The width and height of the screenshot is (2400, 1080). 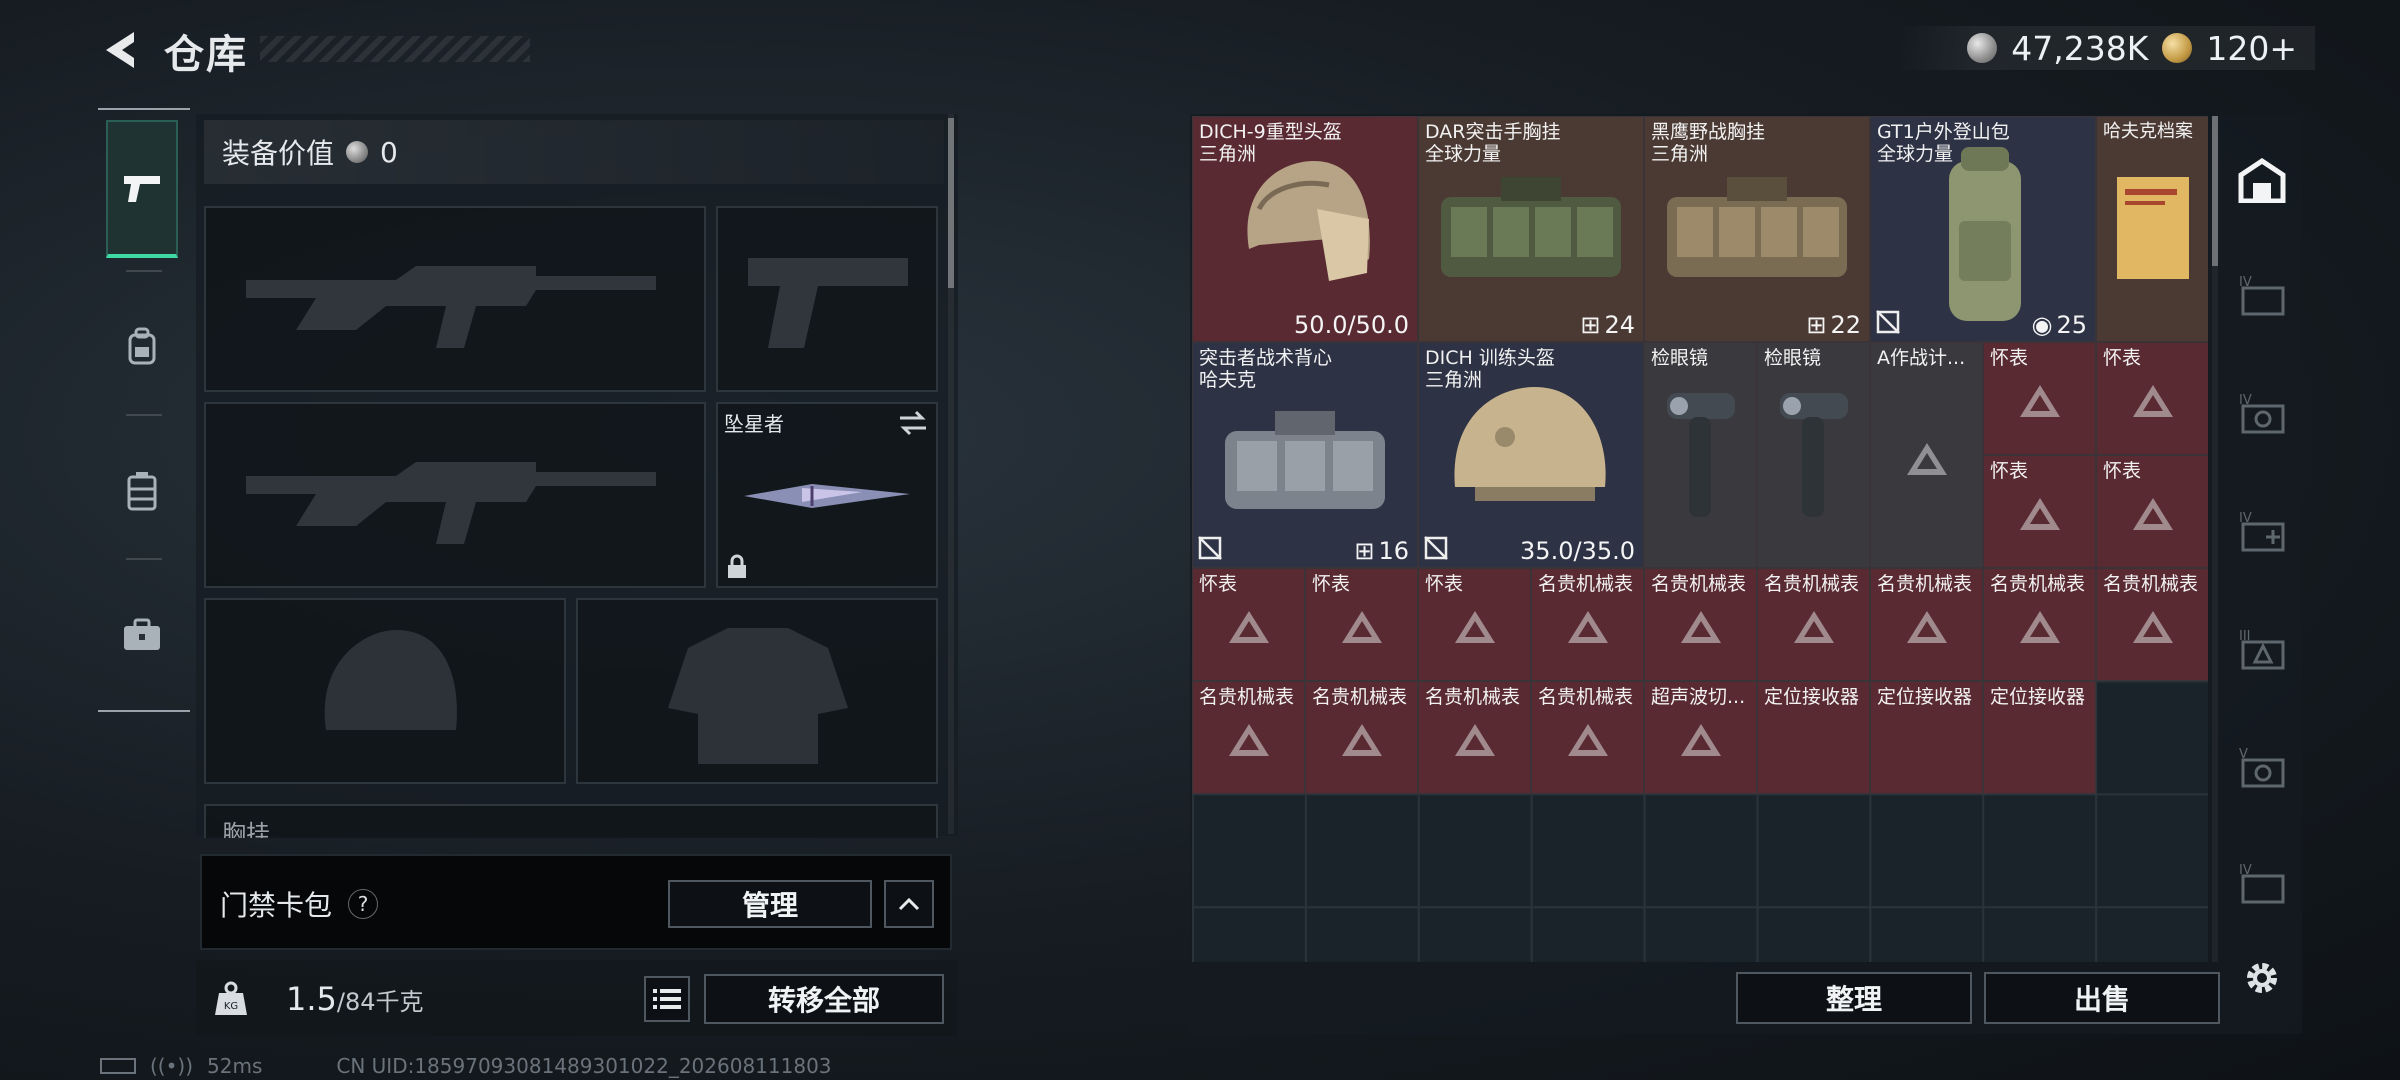 What do you see at coordinates (1983, 229) in the screenshot?
I see `stash-item-backpack-gt1: GT1户外登山包 全球力量 ◉ 25` at bounding box center [1983, 229].